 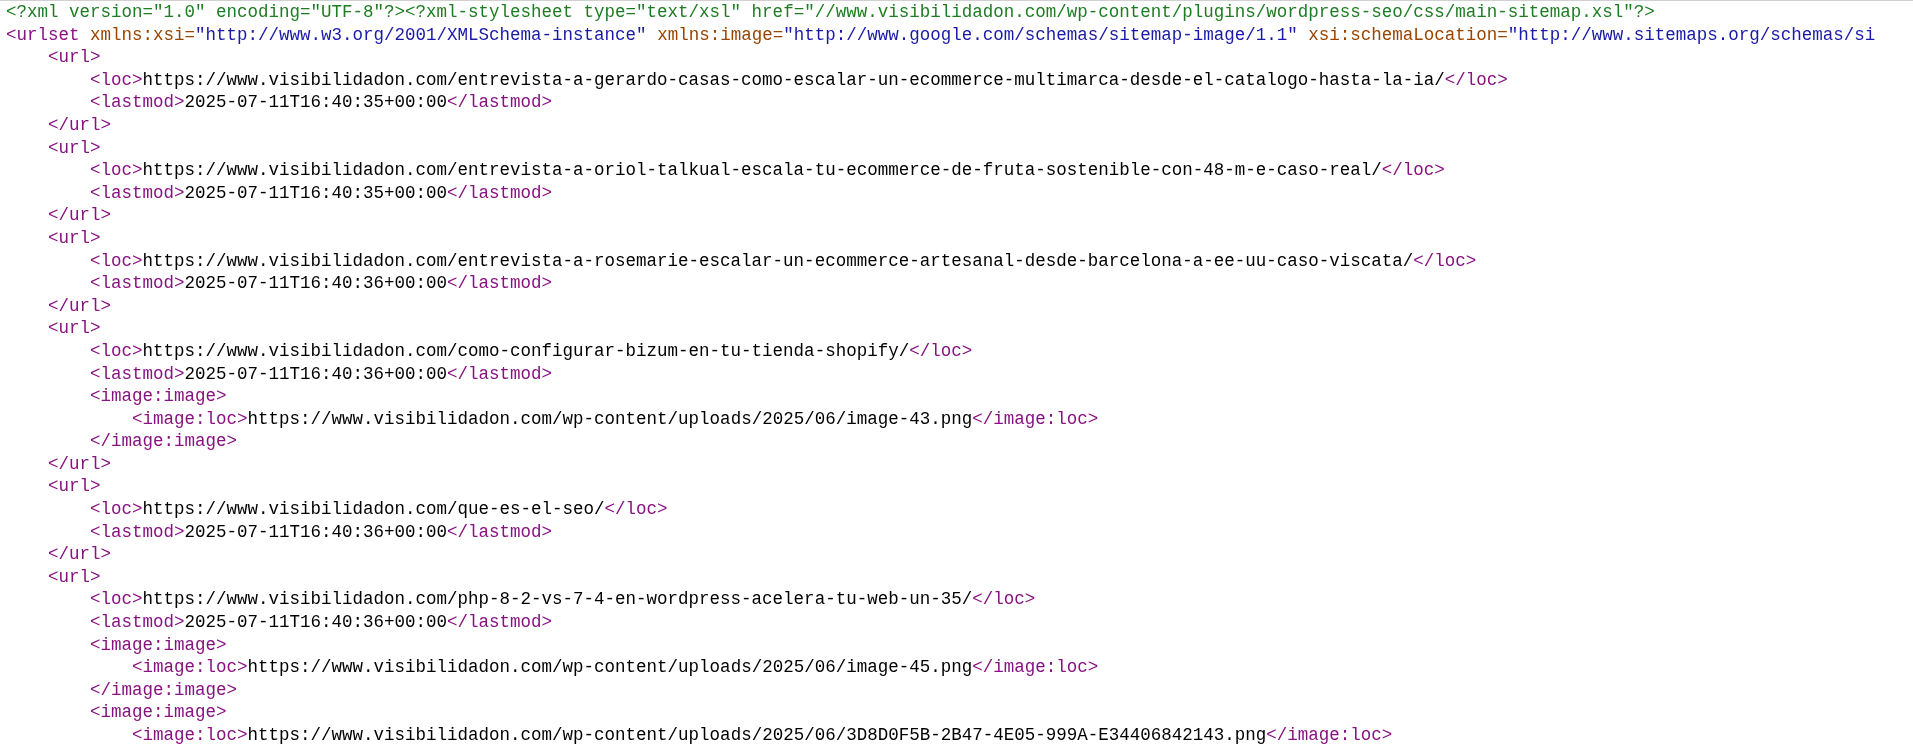 I want to click on element-text: https://www.visibilidadon.com/que-es-el-seo/, so click(x=373, y=509).